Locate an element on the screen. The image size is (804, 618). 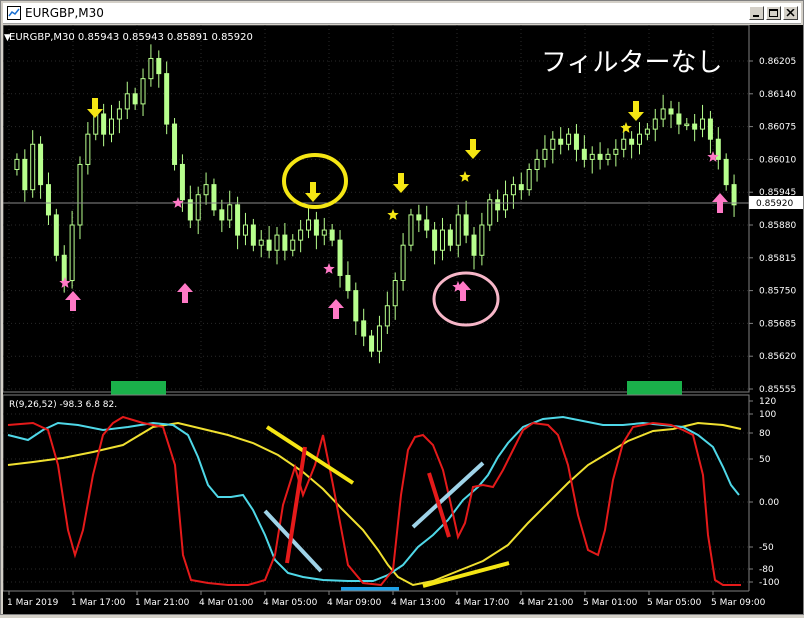
x-tick-label: 1 Mar 17:00 is located at coordinates (98, 603).